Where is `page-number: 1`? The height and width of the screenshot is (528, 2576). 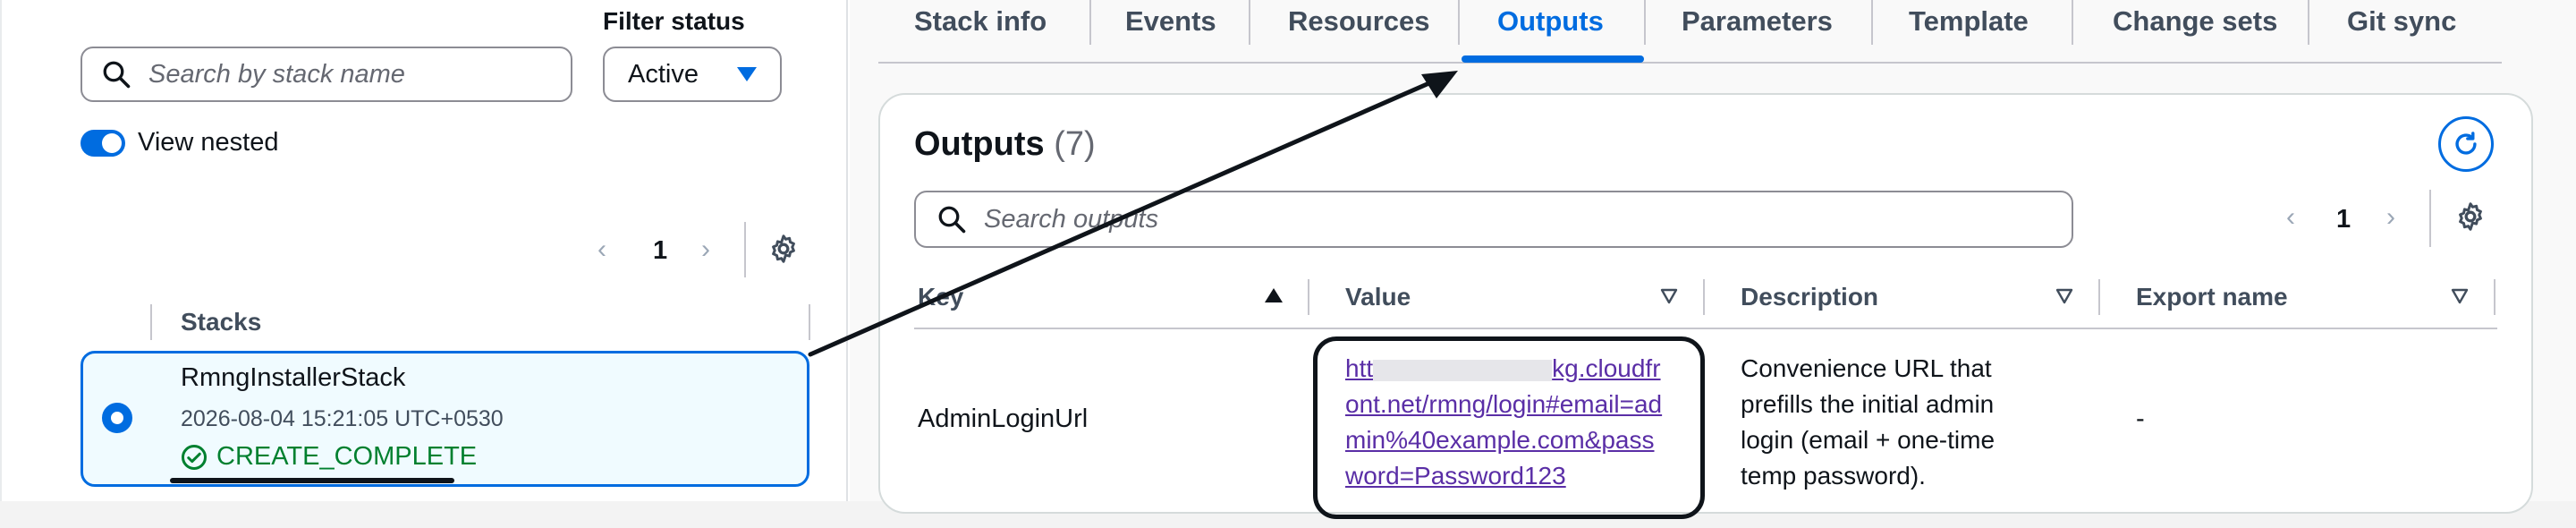
page-number: 1 is located at coordinates (660, 251).